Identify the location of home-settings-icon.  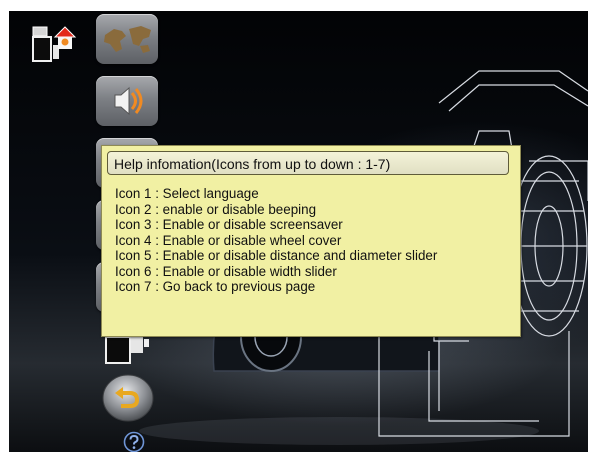
(54, 44).